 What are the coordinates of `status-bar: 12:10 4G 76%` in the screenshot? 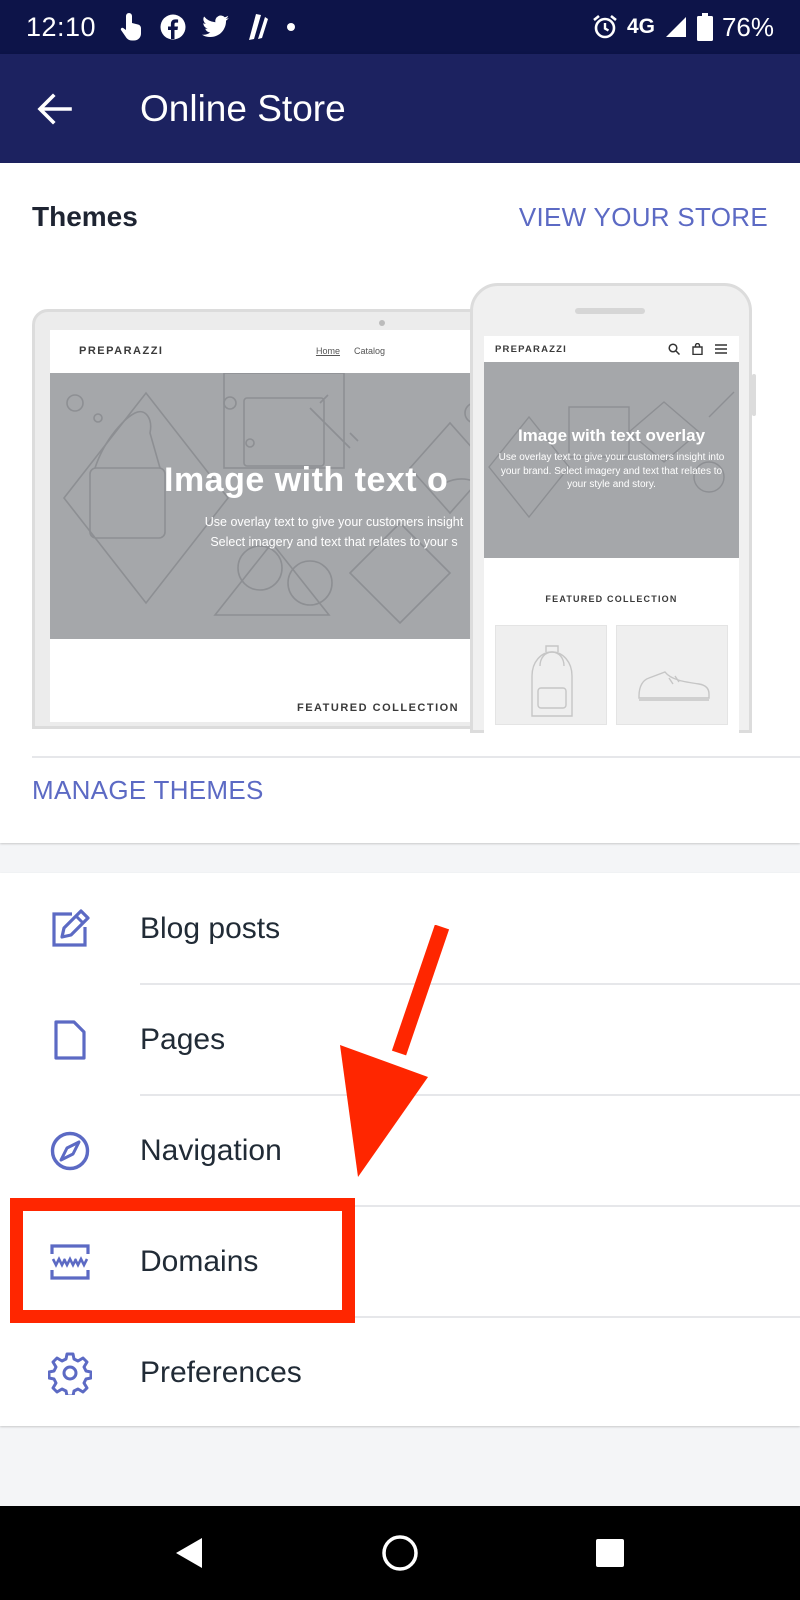 It's located at (400, 27).